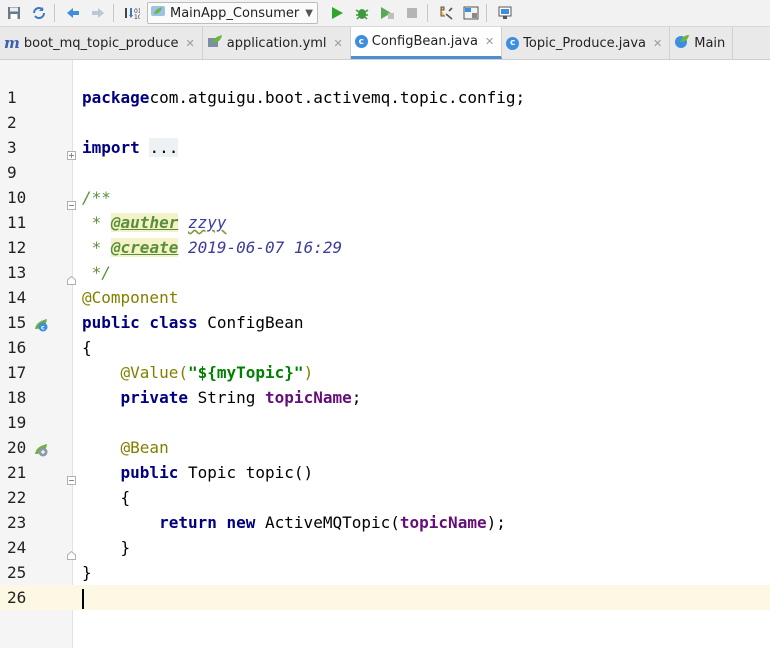  Describe the element at coordinates (144, 447) in the screenshot. I see `code-text: @Bean` at that location.